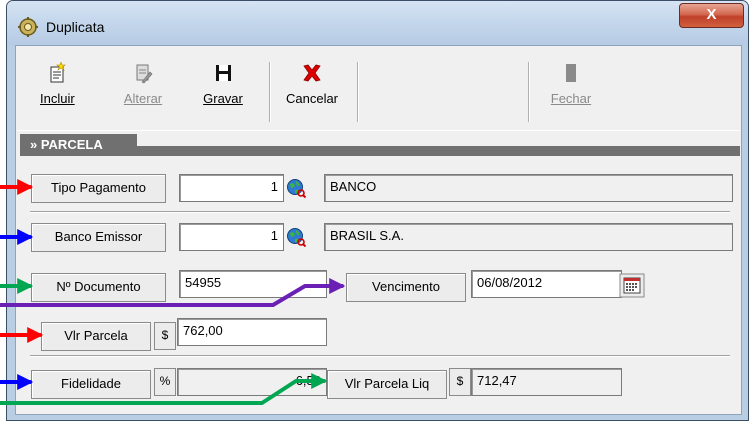 This screenshot has height=425, width=749. I want to click on annotation-arrow-purple, so click(173, 292).